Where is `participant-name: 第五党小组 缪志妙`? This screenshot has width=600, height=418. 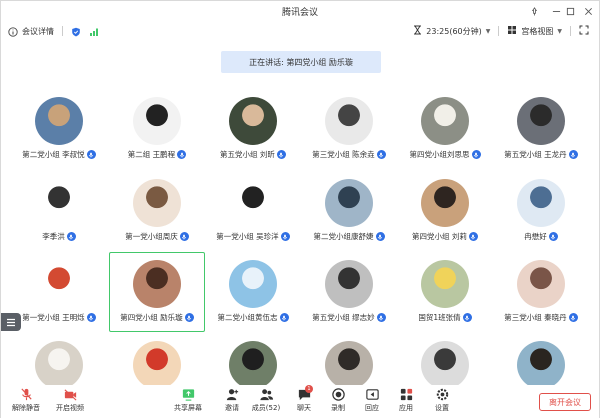
participant-name: 第五党小组 缪志妙 is located at coordinates (343, 317).